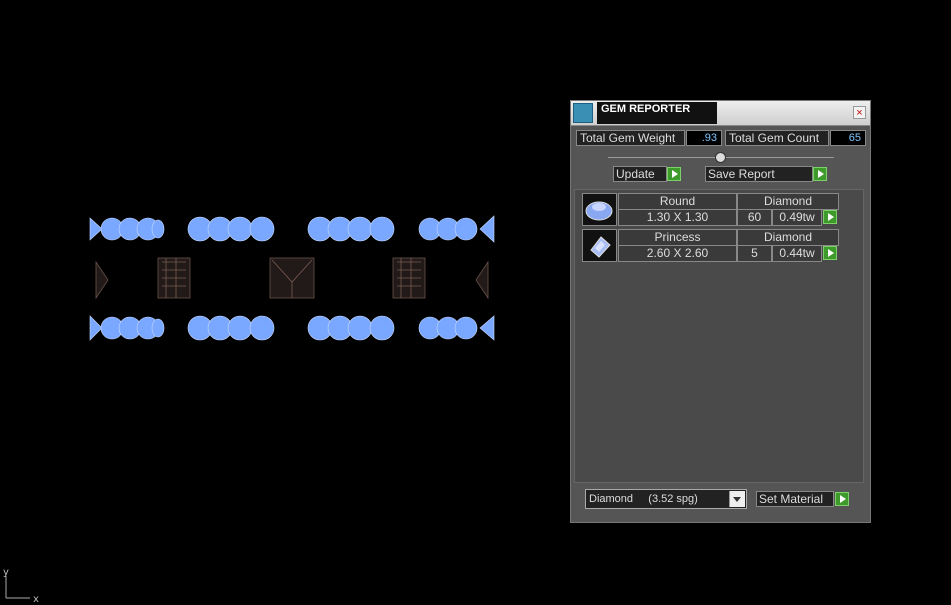 The width and height of the screenshot is (951, 605). What do you see at coordinates (657, 113) in the screenshot?
I see `panel-title: GEM REPORTER` at bounding box center [657, 113].